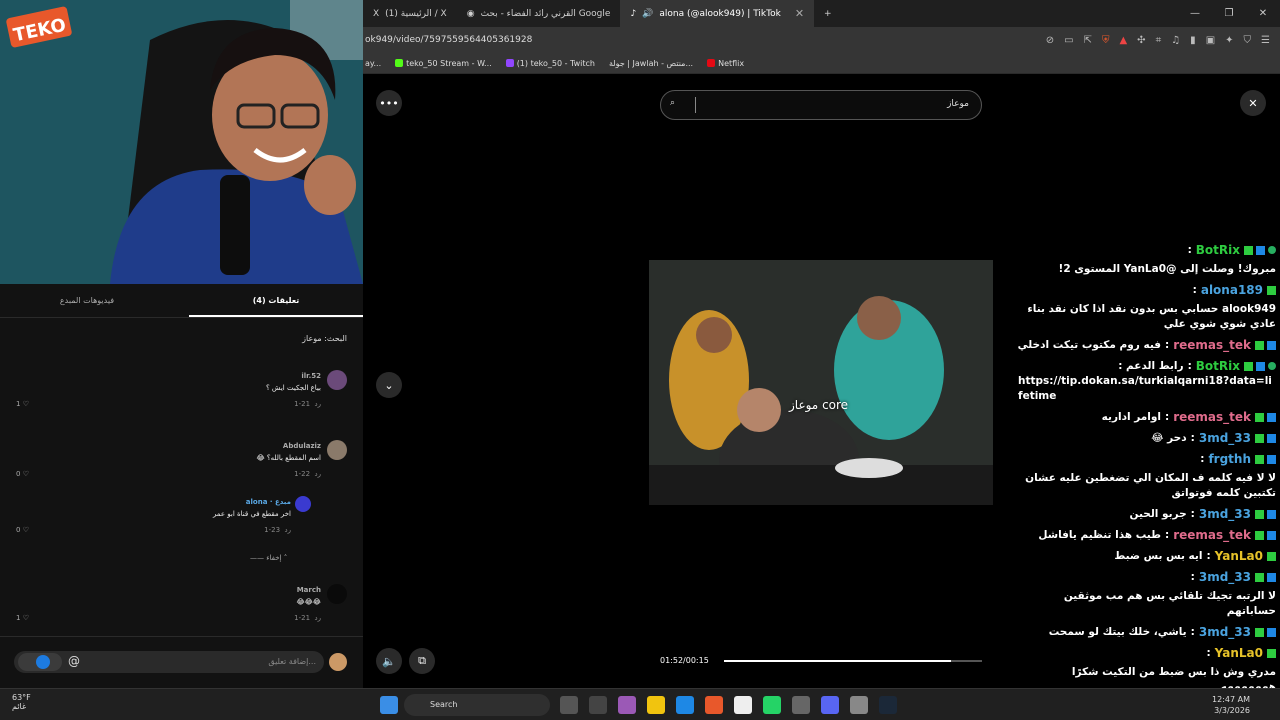  I want to click on tab-comments: (4) تعليقات, so click(276, 300).